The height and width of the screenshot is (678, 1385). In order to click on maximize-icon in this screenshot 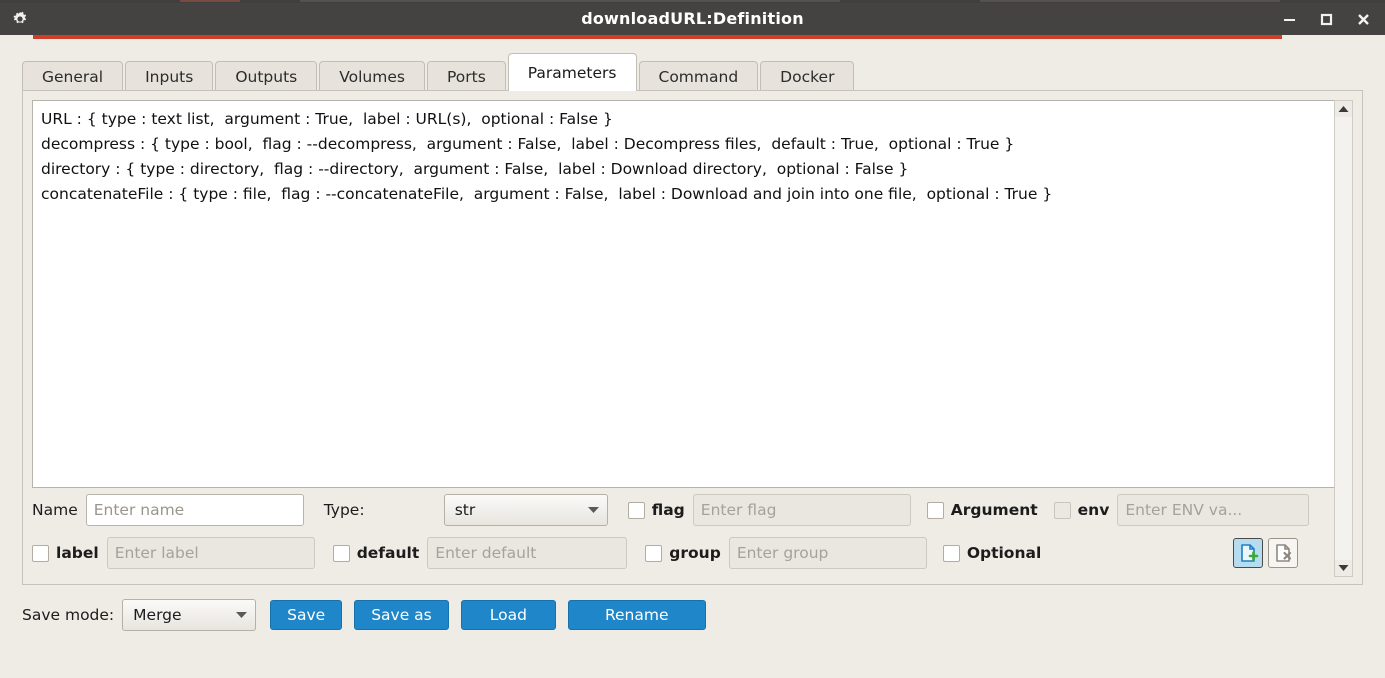, I will do `click(1326, 19)`.